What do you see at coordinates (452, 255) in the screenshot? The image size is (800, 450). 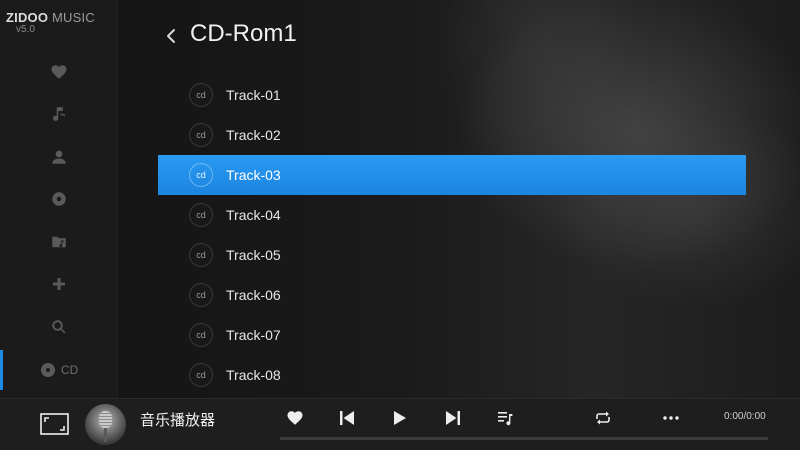 I see `track-row: cd Track-05` at bounding box center [452, 255].